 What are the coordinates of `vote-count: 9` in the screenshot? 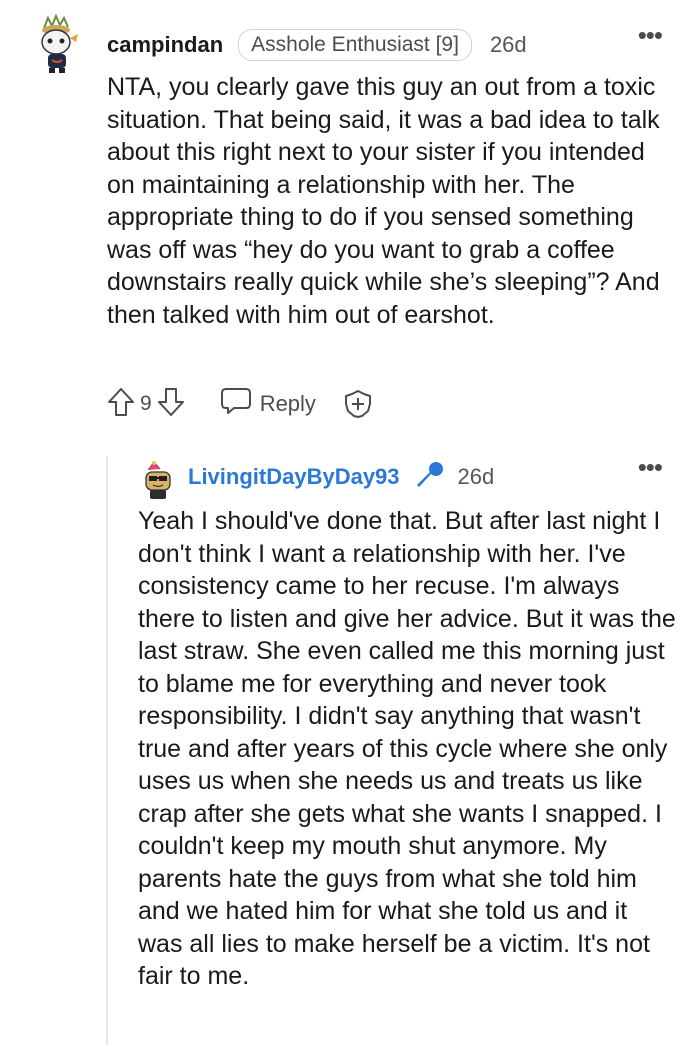 It's located at (146, 403).